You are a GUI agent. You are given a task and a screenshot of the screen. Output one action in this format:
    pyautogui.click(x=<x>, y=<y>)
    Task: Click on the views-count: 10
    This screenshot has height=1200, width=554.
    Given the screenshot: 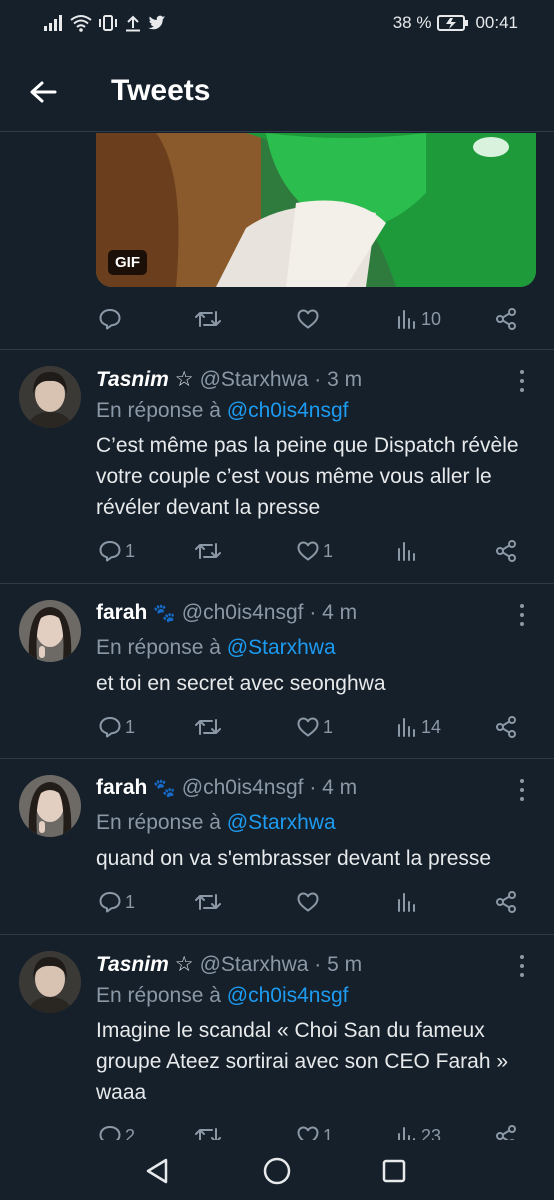 What is the action you would take?
    pyautogui.click(x=431, y=318)
    